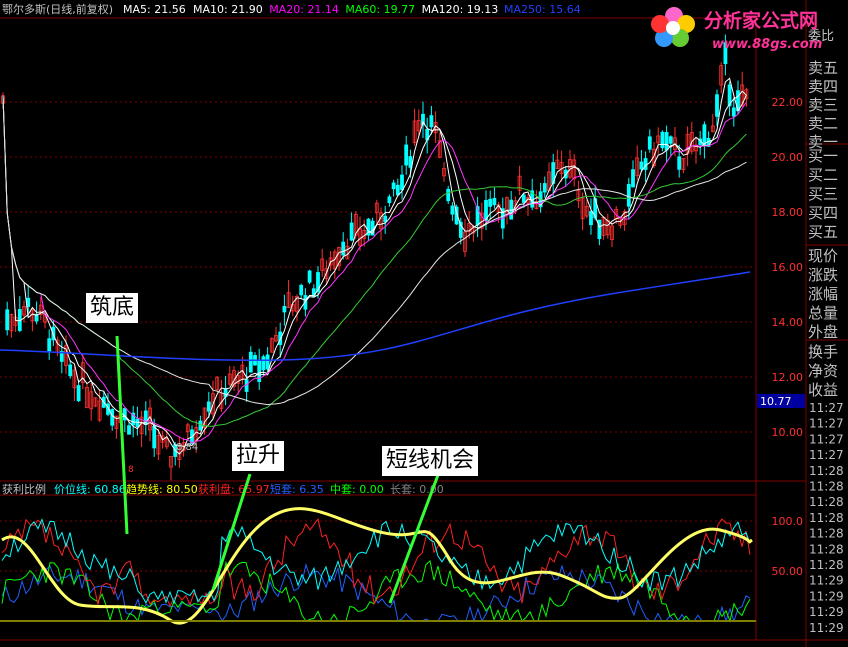 The image size is (848, 647). Describe the element at coordinates (823, 313) in the screenshot. I see `panel-label-info: 总量` at that location.